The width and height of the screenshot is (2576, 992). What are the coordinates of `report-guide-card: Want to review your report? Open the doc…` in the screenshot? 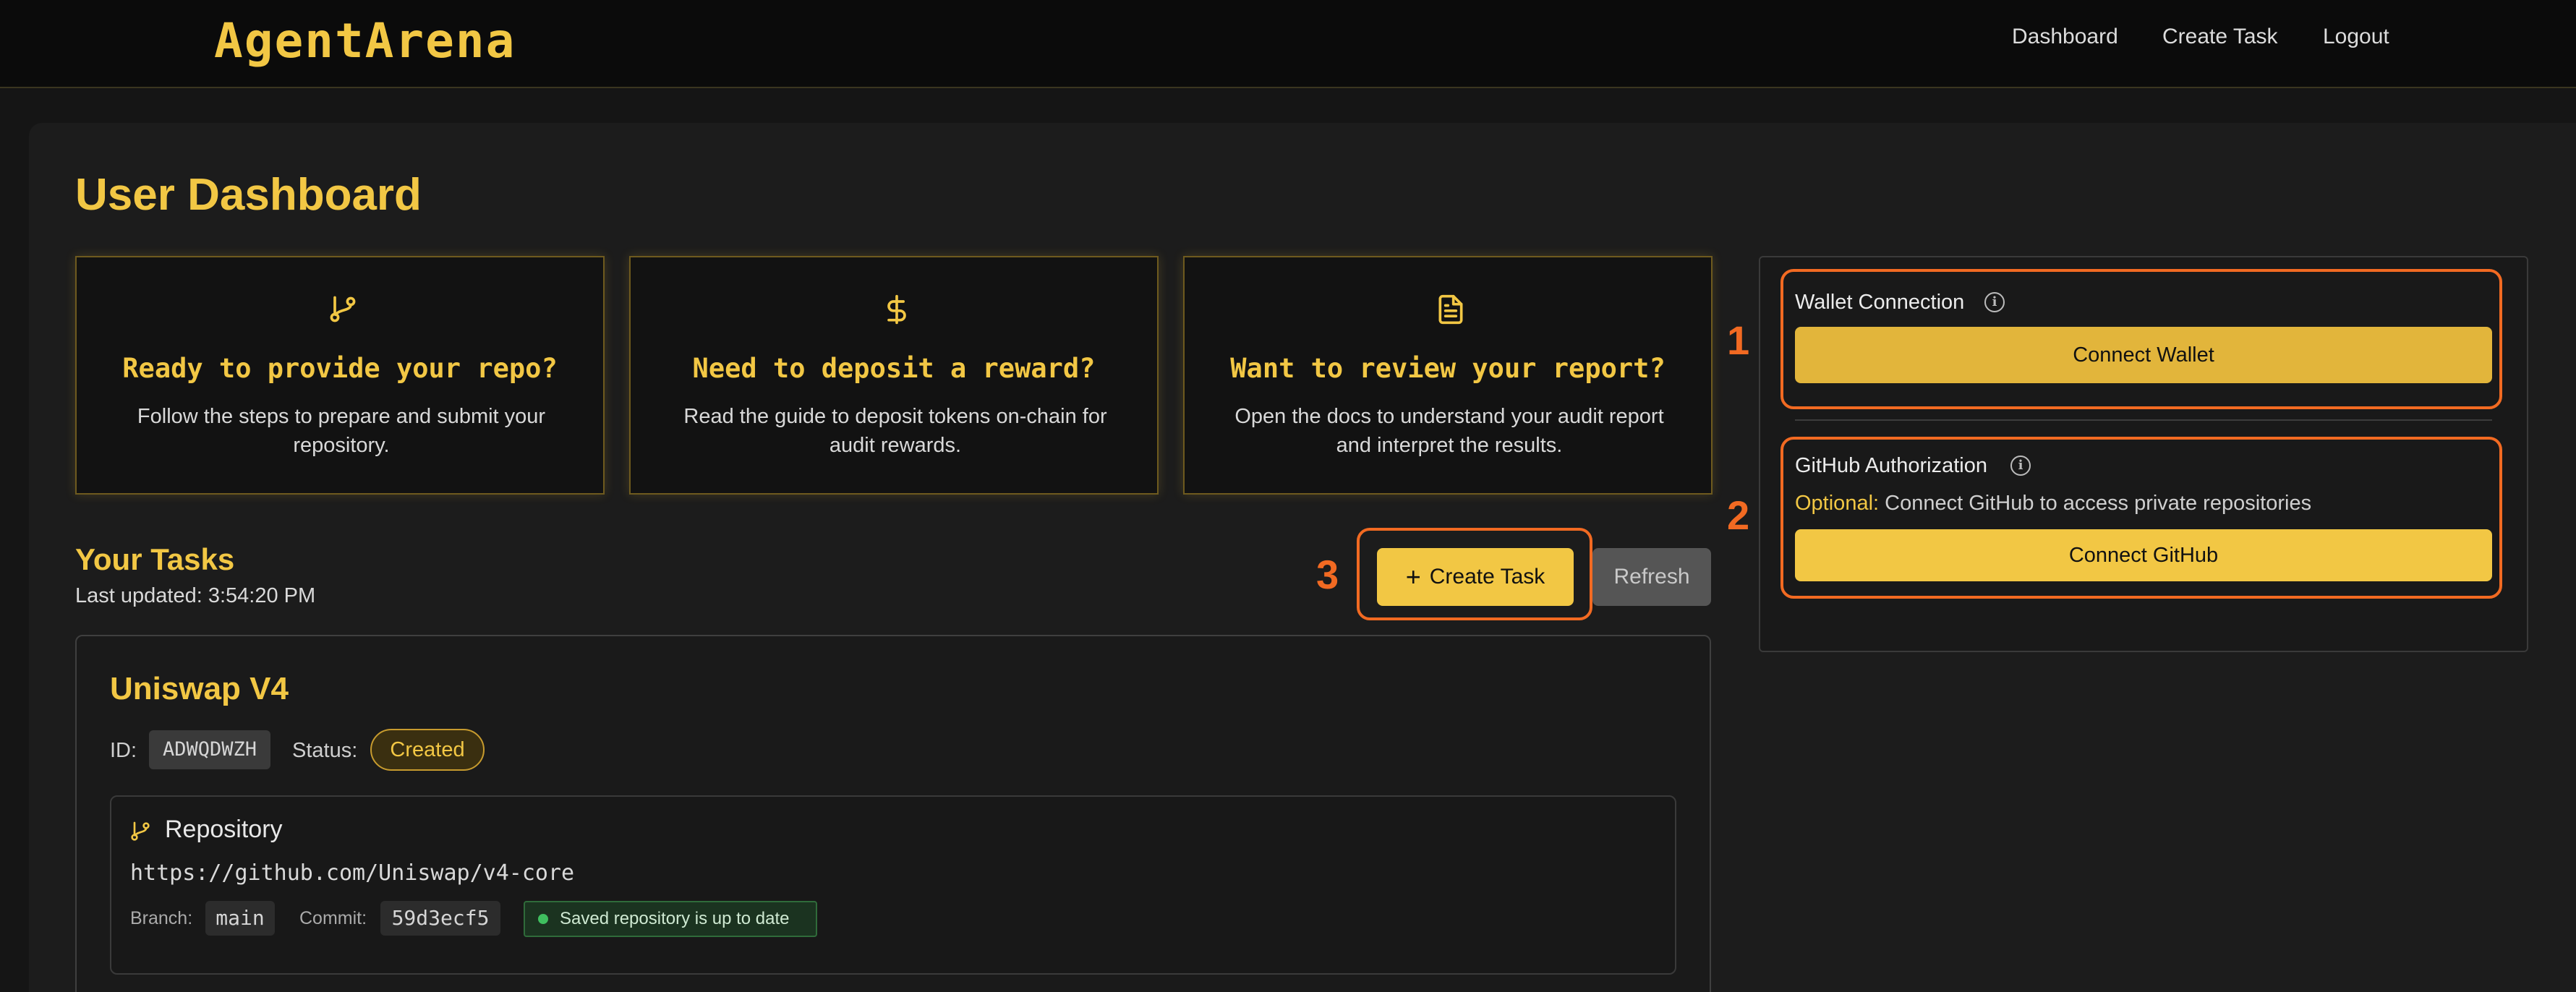 It's located at (1448, 375).